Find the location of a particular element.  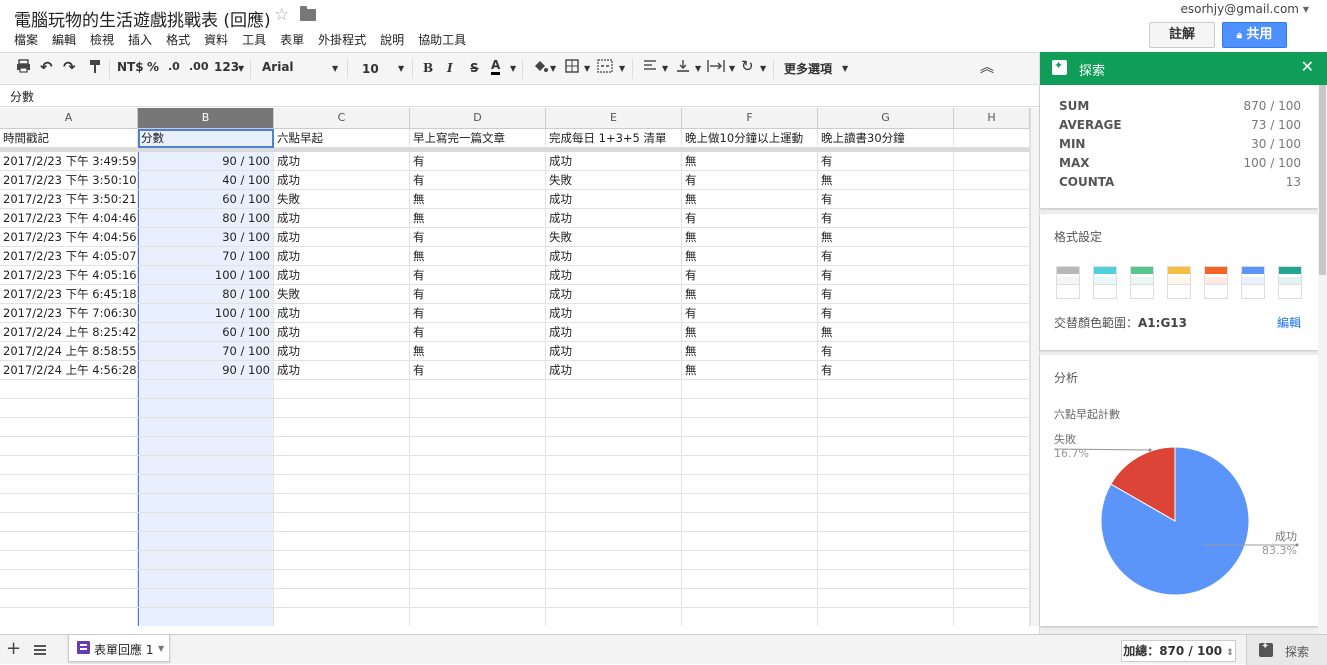

close-icon: ✕ is located at coordinates (1307, 66).